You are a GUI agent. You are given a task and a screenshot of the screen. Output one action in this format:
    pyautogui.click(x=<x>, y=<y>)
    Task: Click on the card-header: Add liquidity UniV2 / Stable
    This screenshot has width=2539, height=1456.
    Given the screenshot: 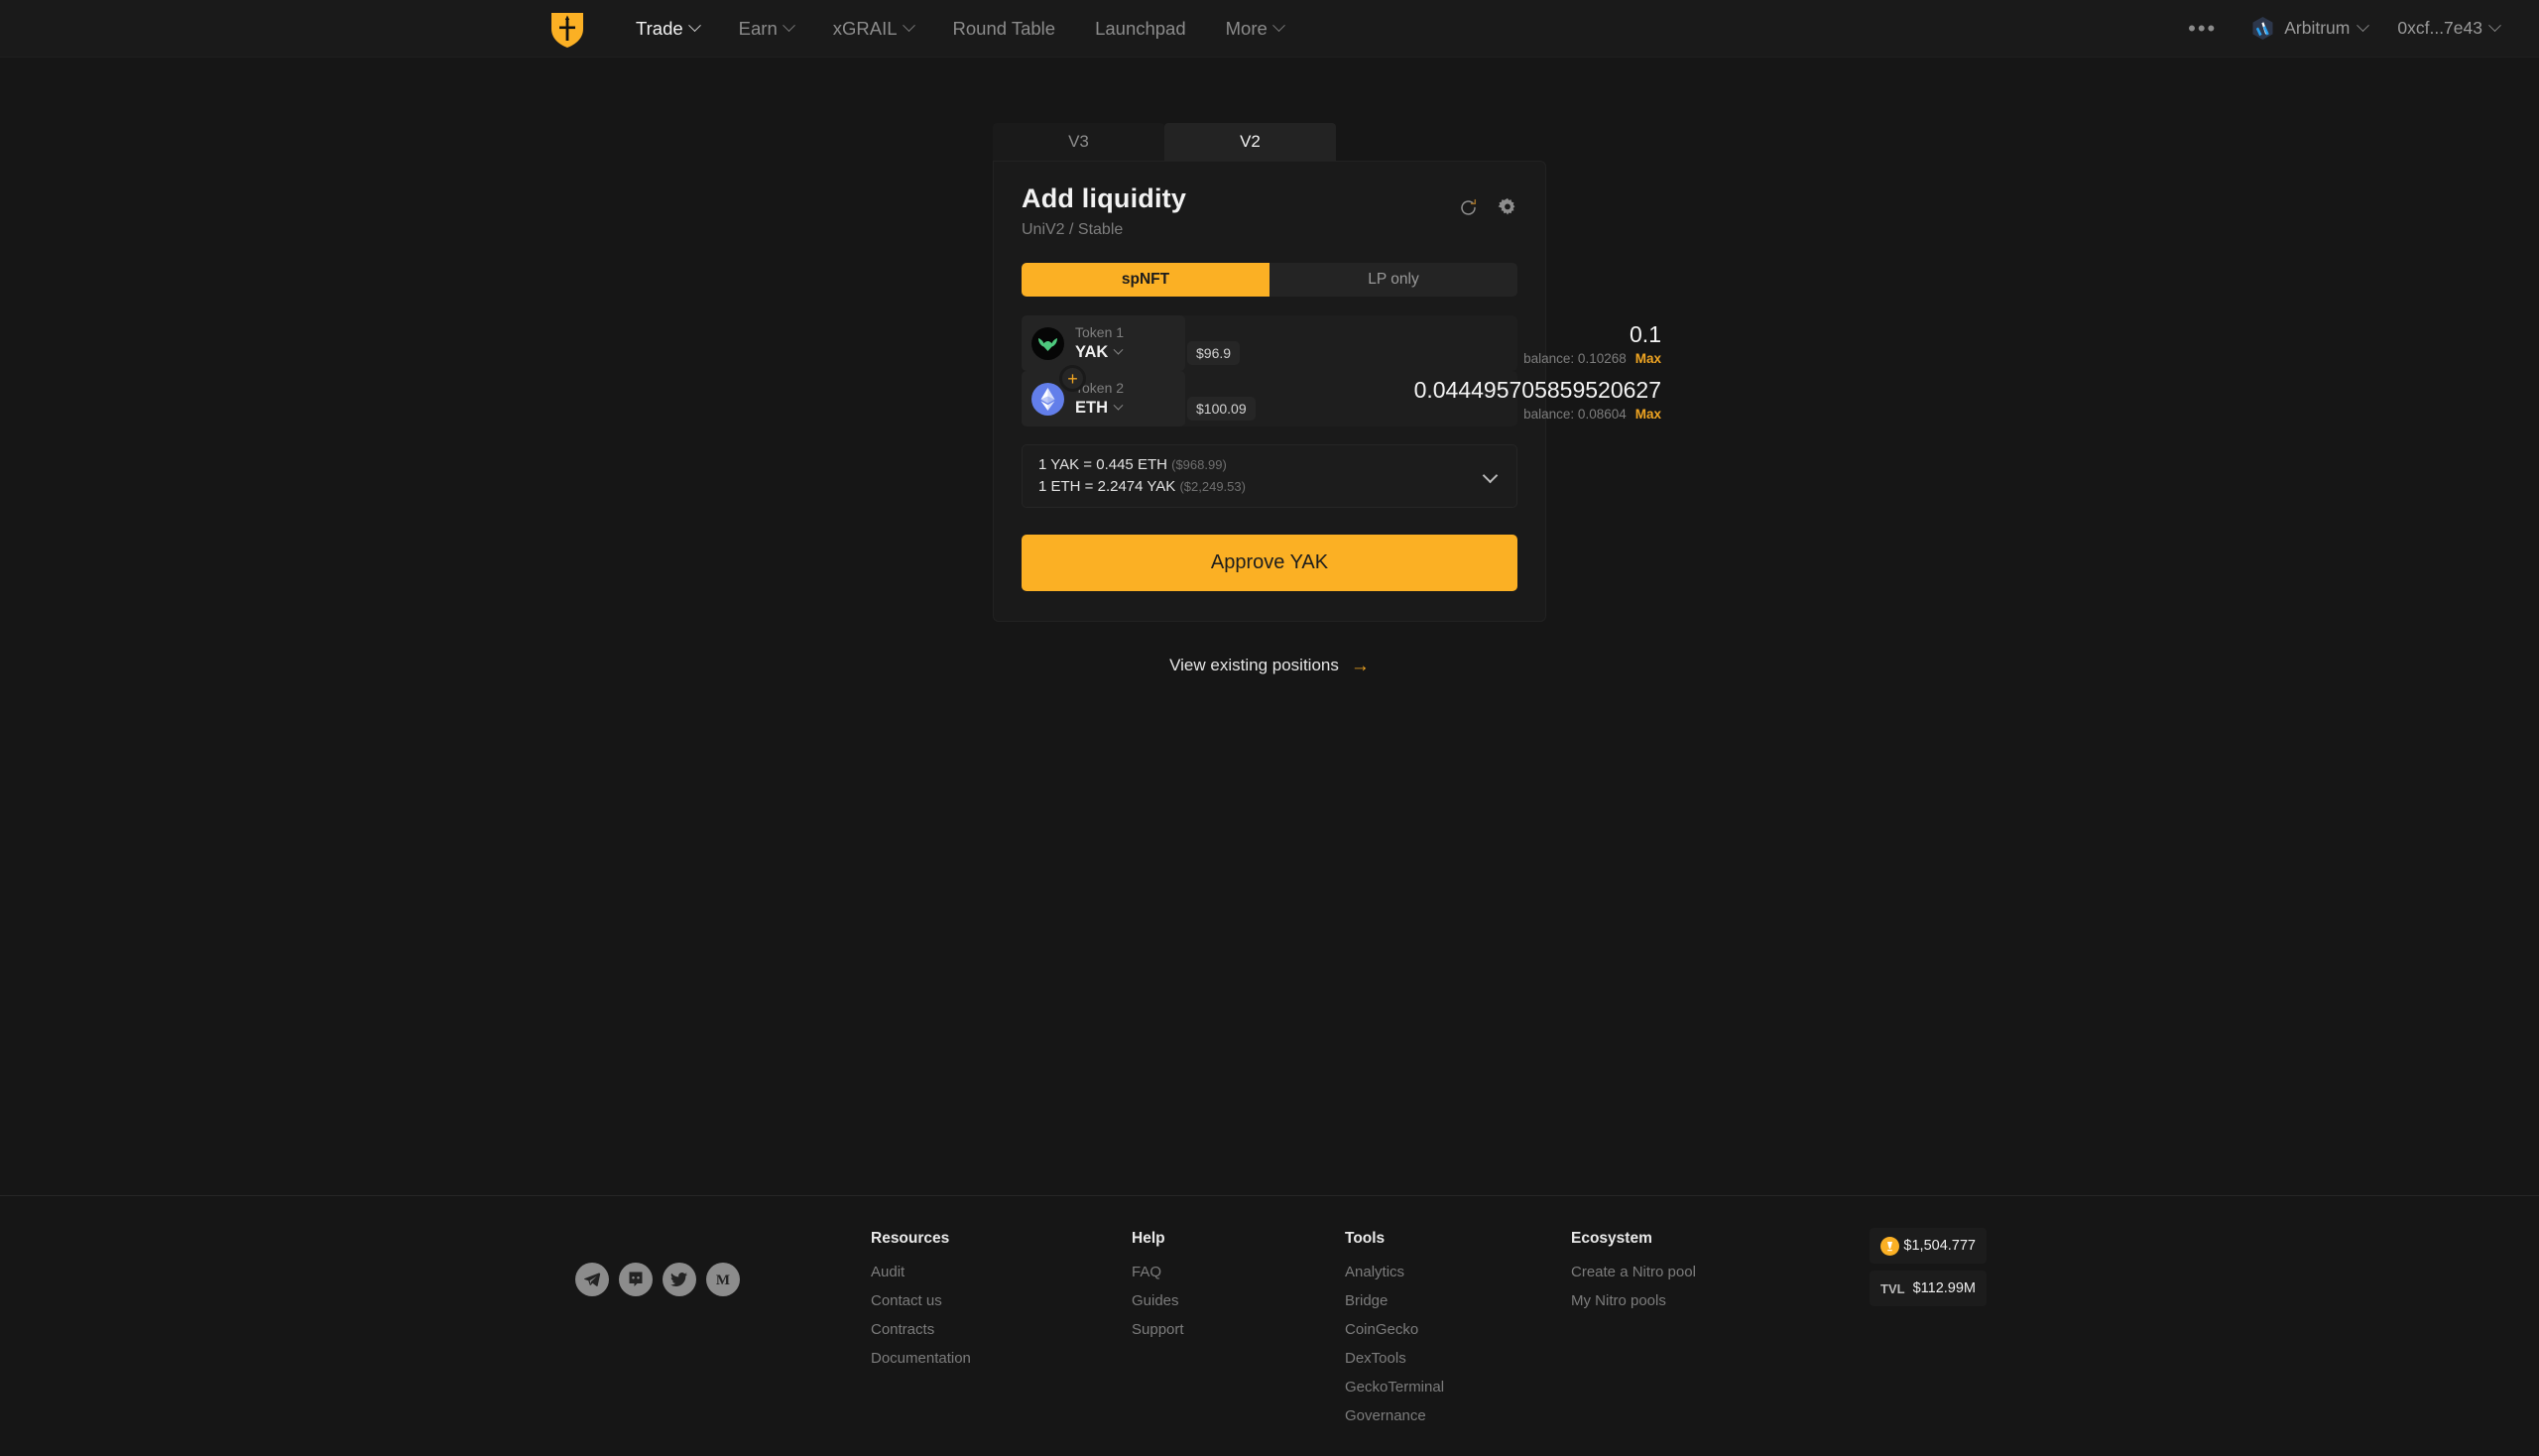 What is the action you would take?
    pyautogui.click(x=1269, y=211)
    